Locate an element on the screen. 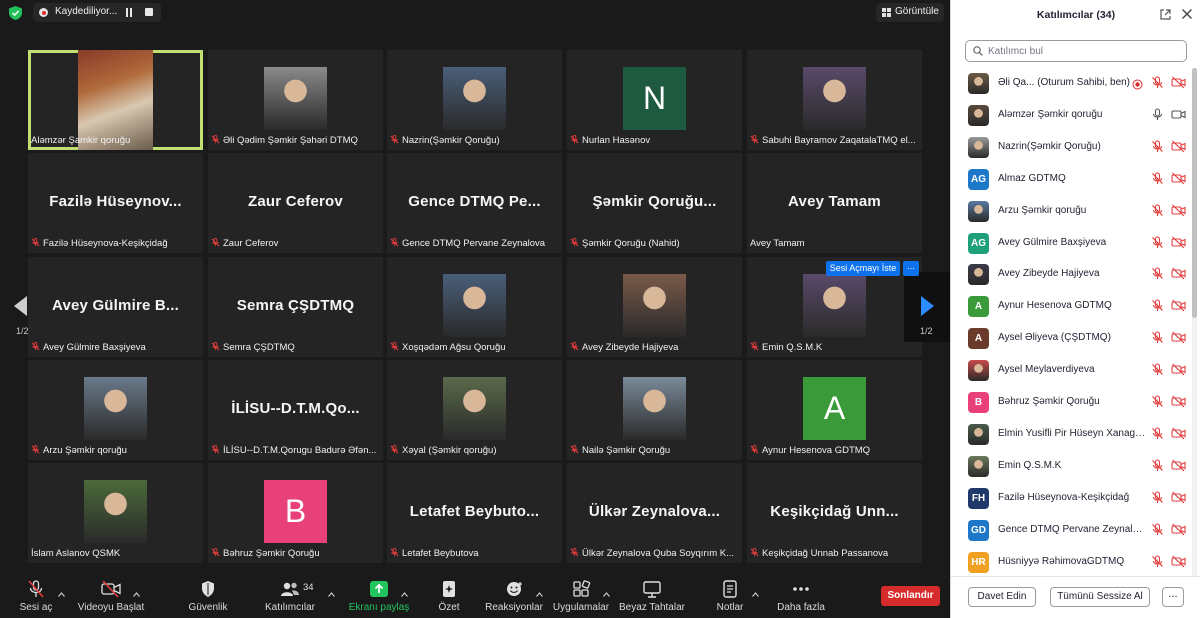 This screenshot has width=1200, height=618. participant-tile: İslam Aslanov QSMK is located at coordinates (115, 513).